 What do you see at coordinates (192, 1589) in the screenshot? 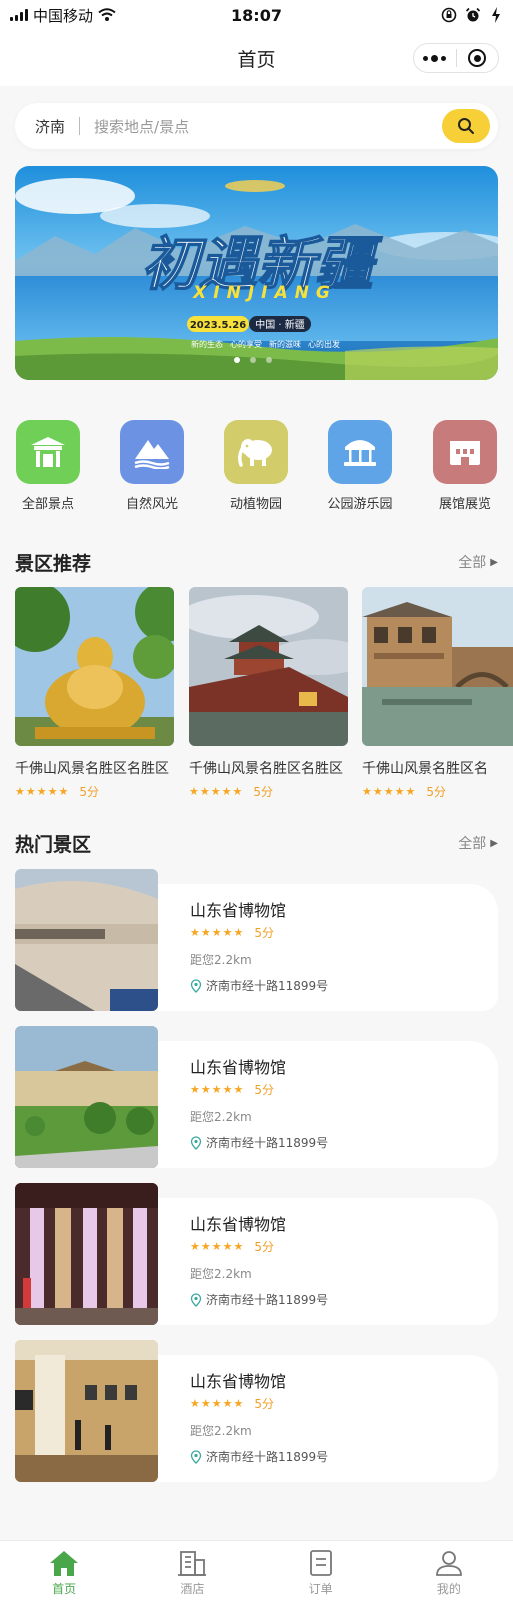
I see `tab-label: 酒店` at bounding box center [192, 1589].